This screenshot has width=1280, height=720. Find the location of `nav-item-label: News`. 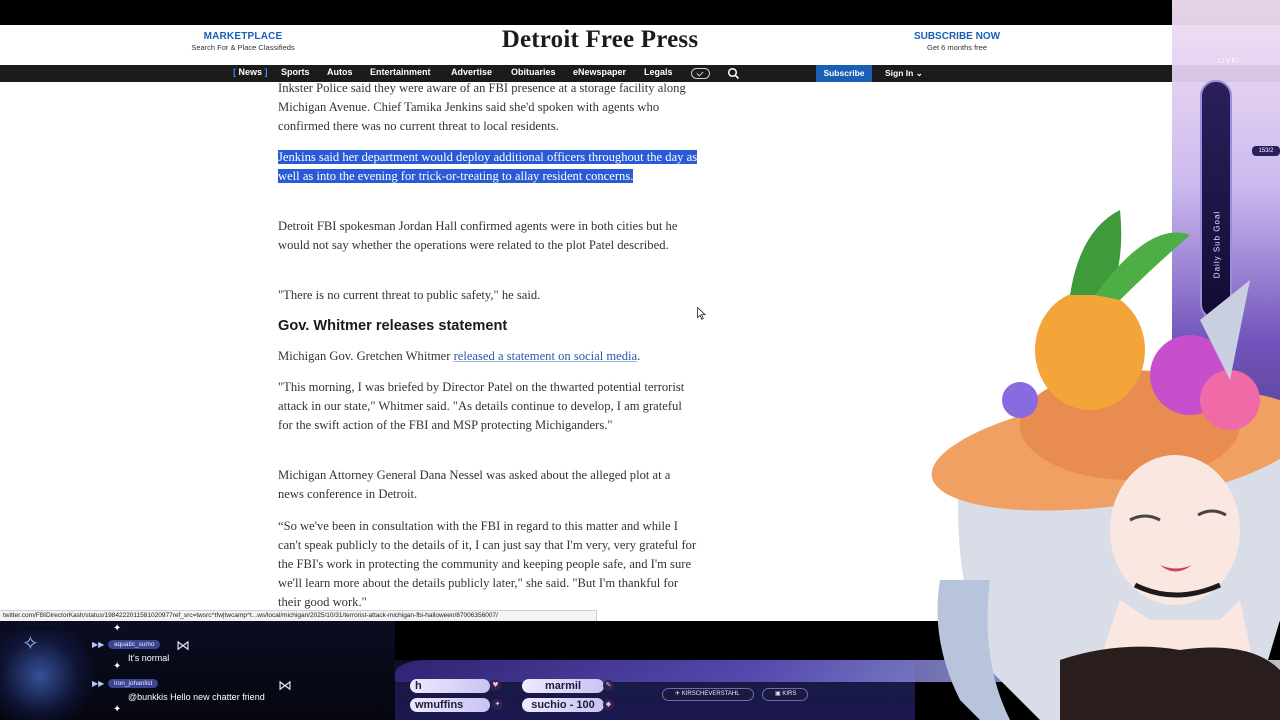

nav-item-label: News is located at coordinates (250, 72).